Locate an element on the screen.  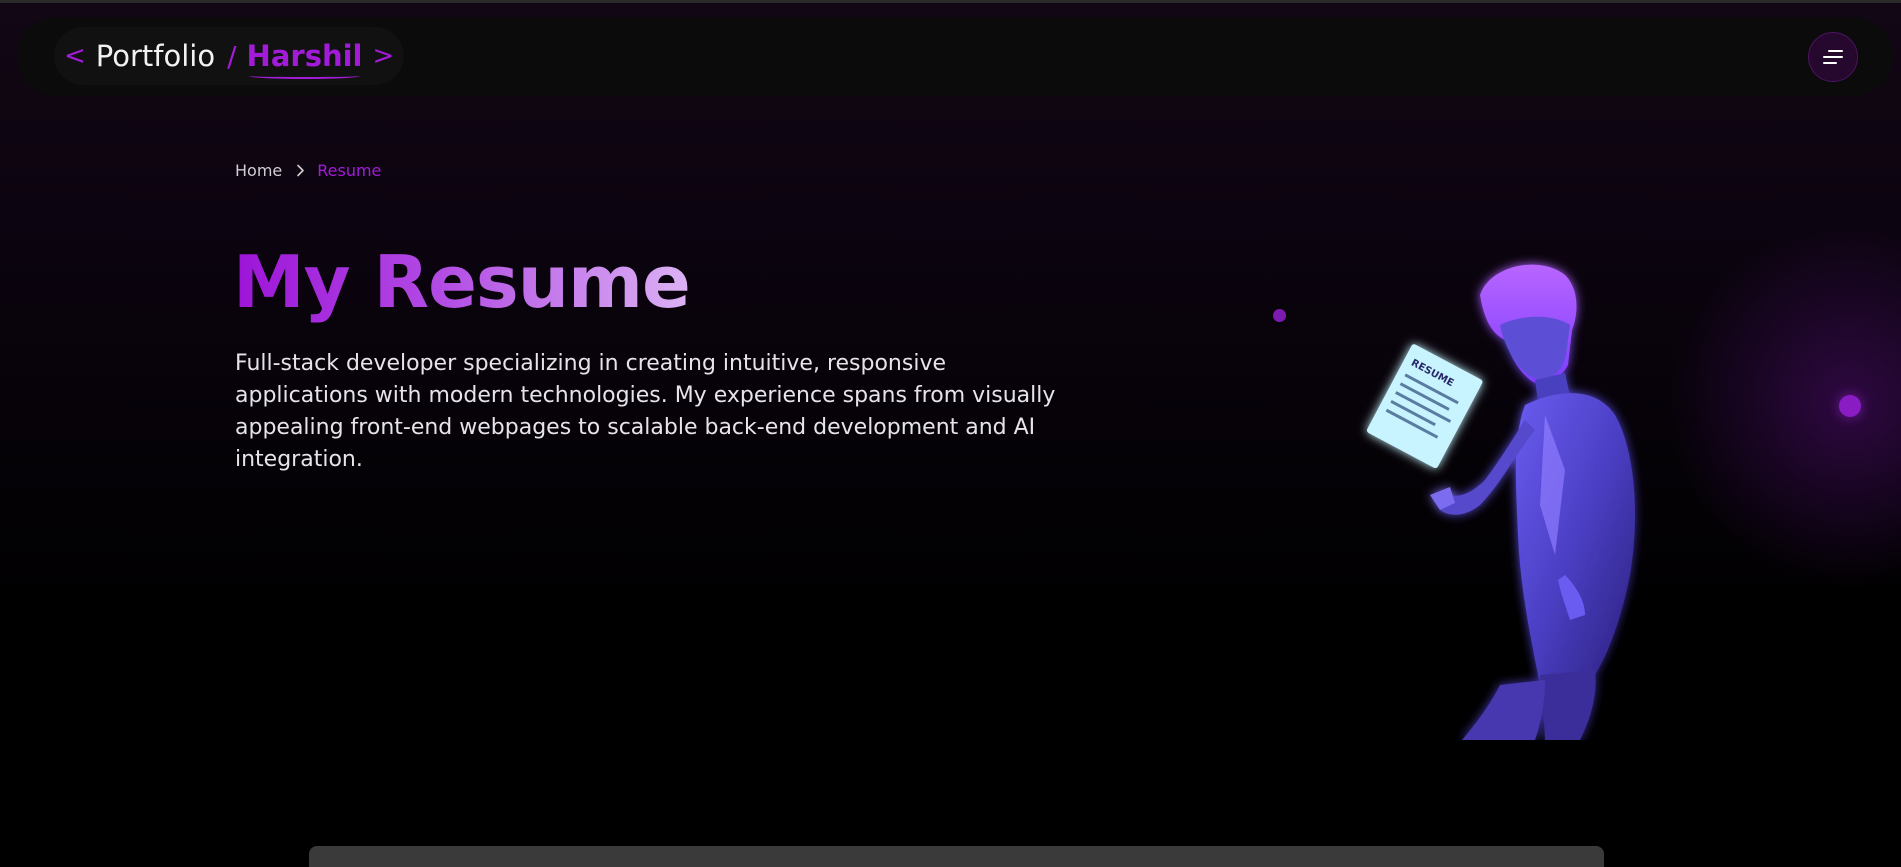
breadcrumb-current: Resume is located at coordinates (349, 170).